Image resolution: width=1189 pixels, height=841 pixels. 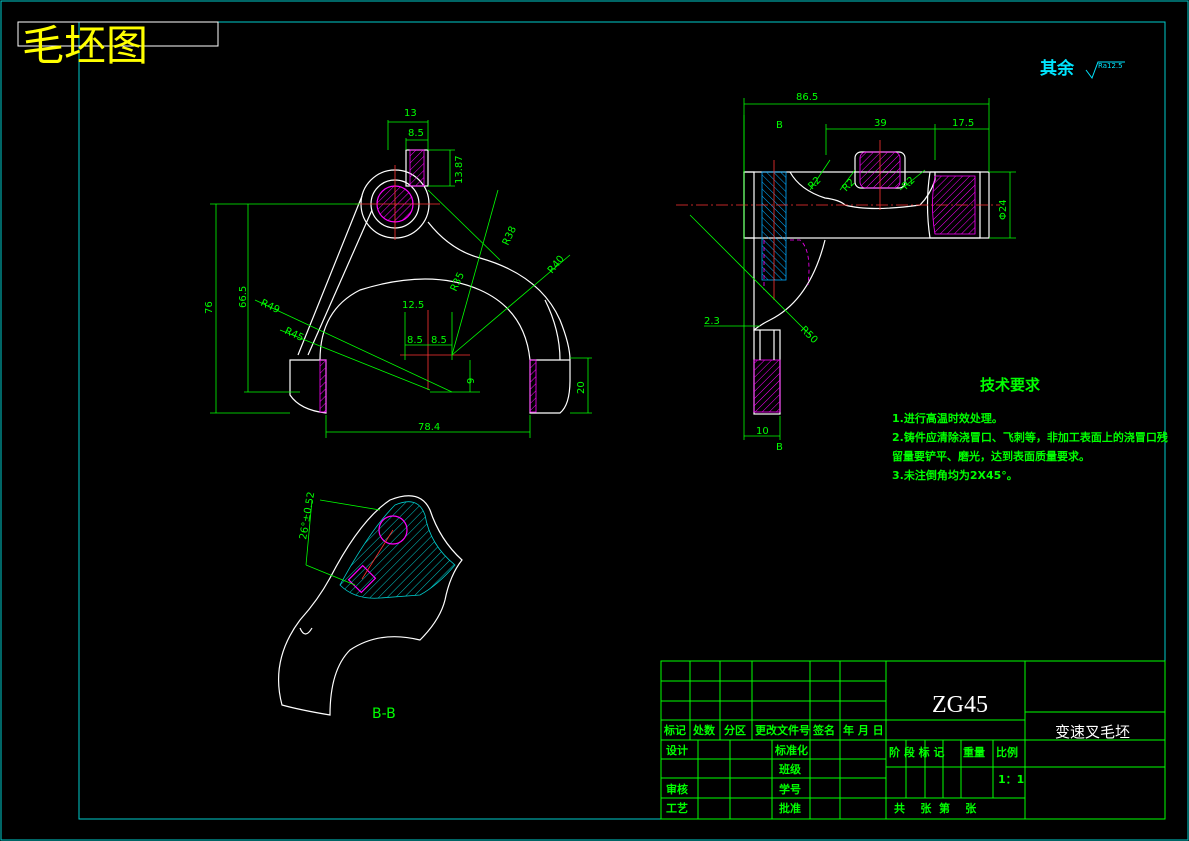 I want to click on dim-17-5: 17.5, so click(x=963, y=123).